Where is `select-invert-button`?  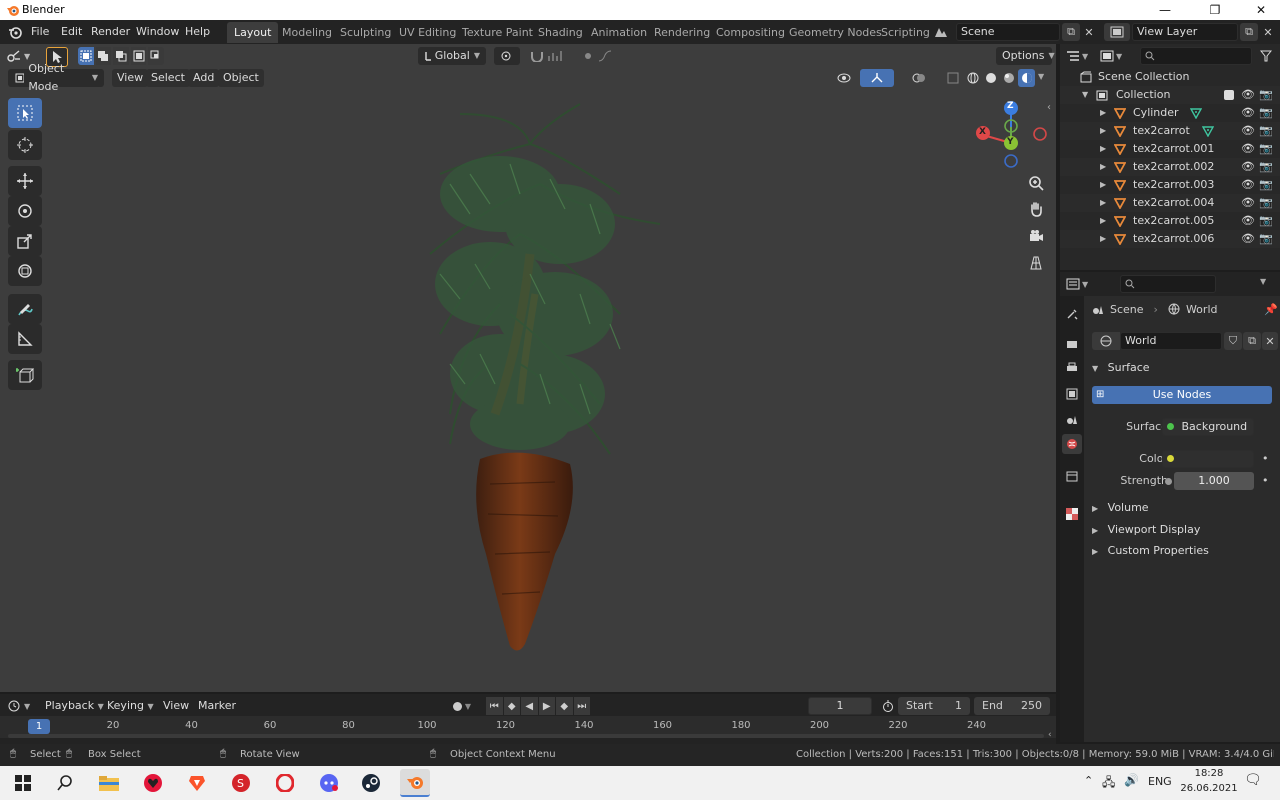 select-invert-button is located at coordinates (138, 56).